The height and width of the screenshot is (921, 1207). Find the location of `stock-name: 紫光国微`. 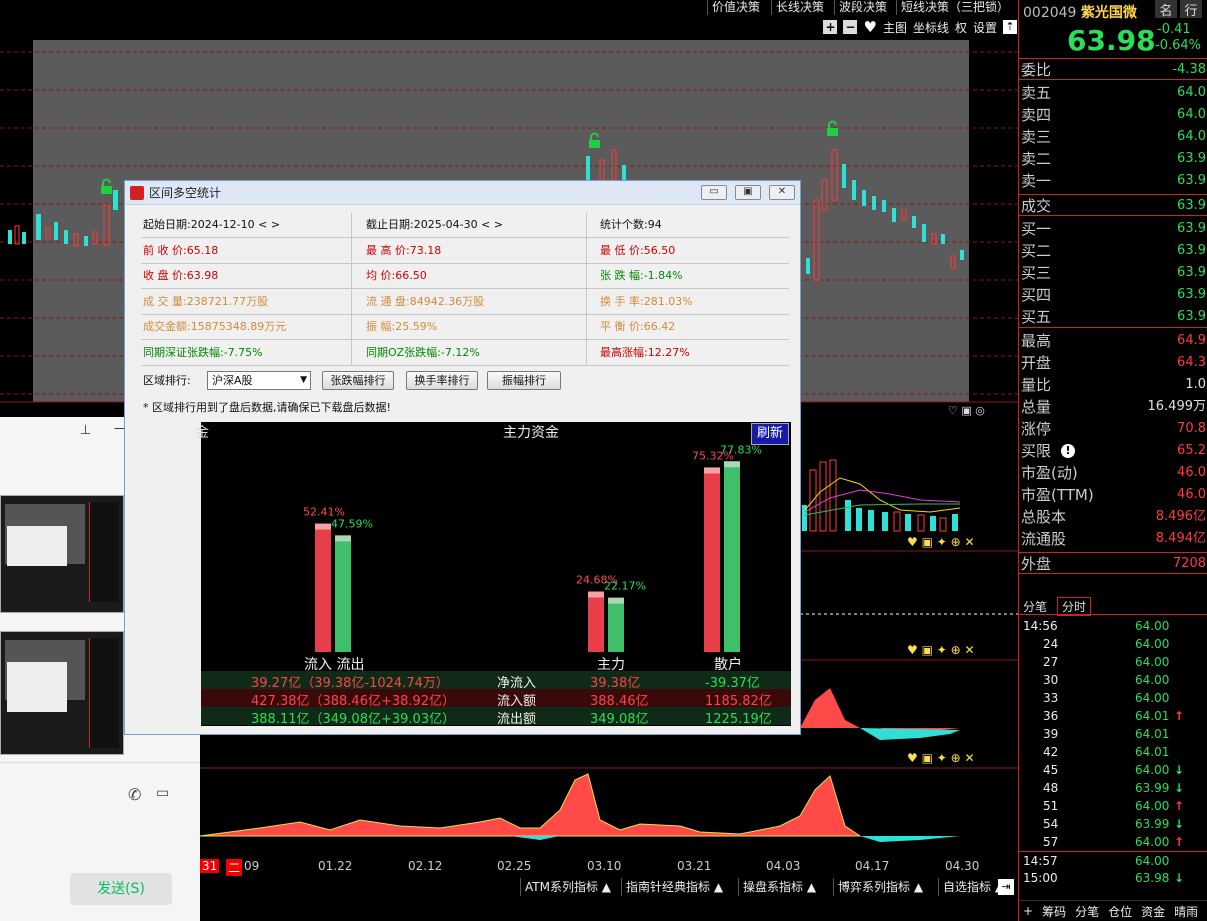

stock-name: 紫光国微 is located at coordinates (1108, 13).